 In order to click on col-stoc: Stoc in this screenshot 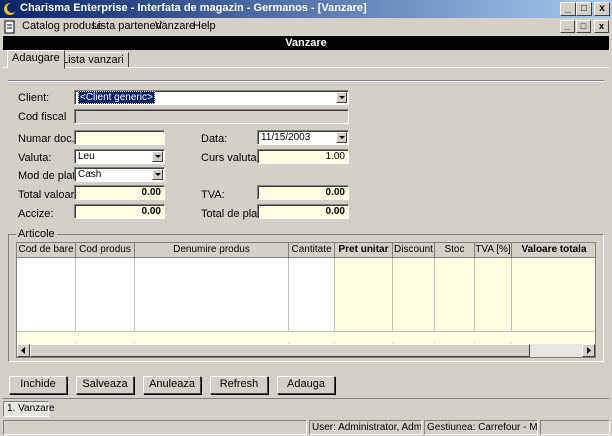, I will do `click(455, 250)`.